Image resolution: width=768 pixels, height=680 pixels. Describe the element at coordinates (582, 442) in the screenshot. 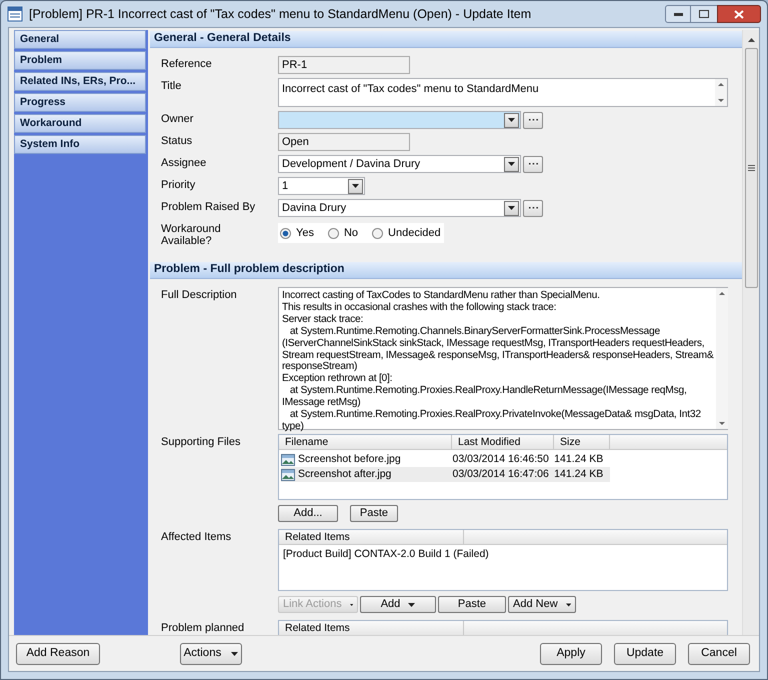

I see `column-header: Size` at that location.